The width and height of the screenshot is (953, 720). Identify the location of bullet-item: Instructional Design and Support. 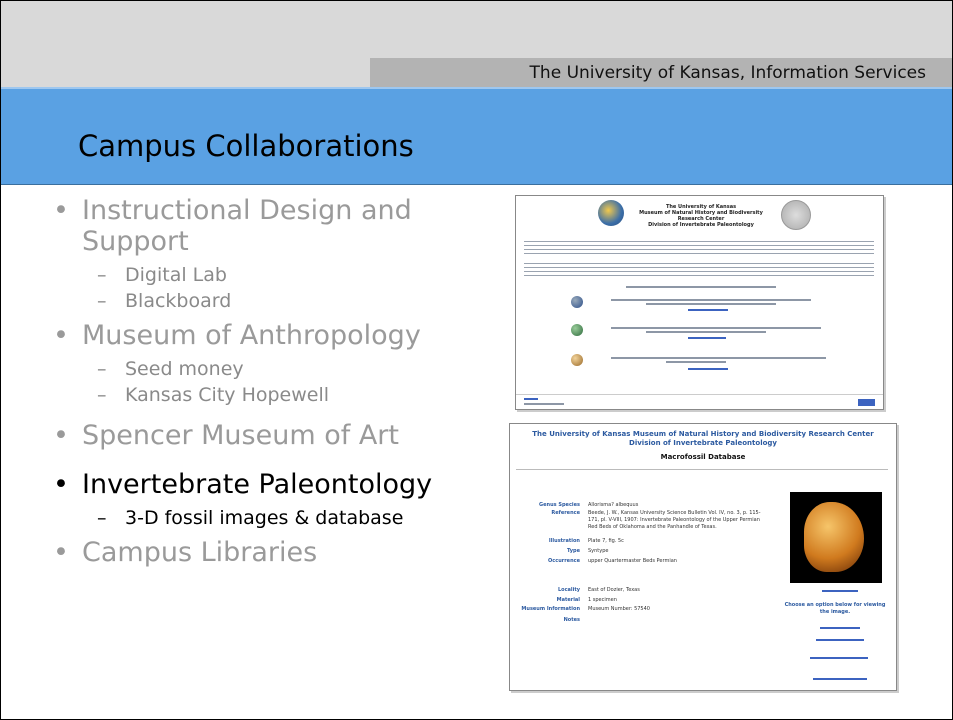
(235, 226).